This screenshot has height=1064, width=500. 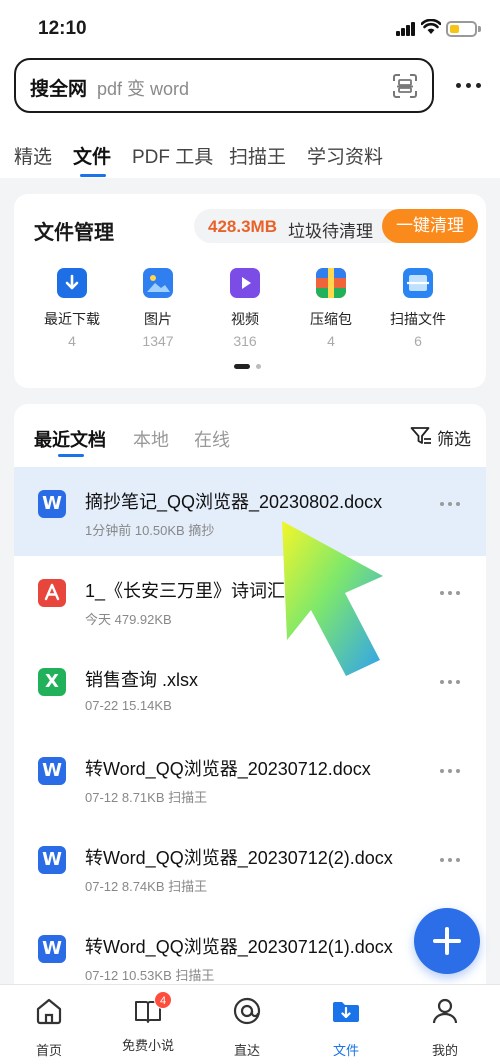 I want to click on search-input: pdf 变 word, so click(x=143, y=88).